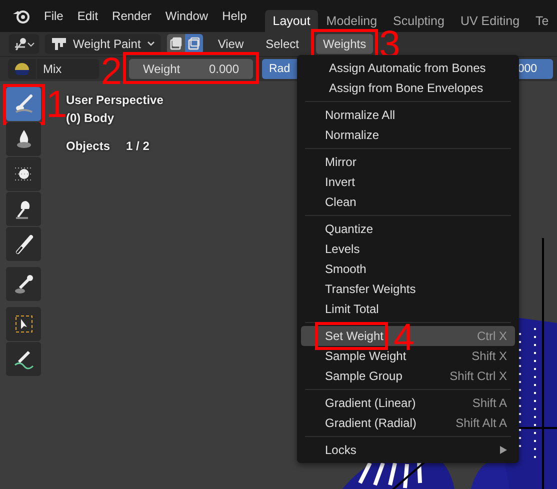  What do you see at coordinates (542, 21) in the screenshot?
I see `workspace-tab: Te` at bounding box center [542, 21].